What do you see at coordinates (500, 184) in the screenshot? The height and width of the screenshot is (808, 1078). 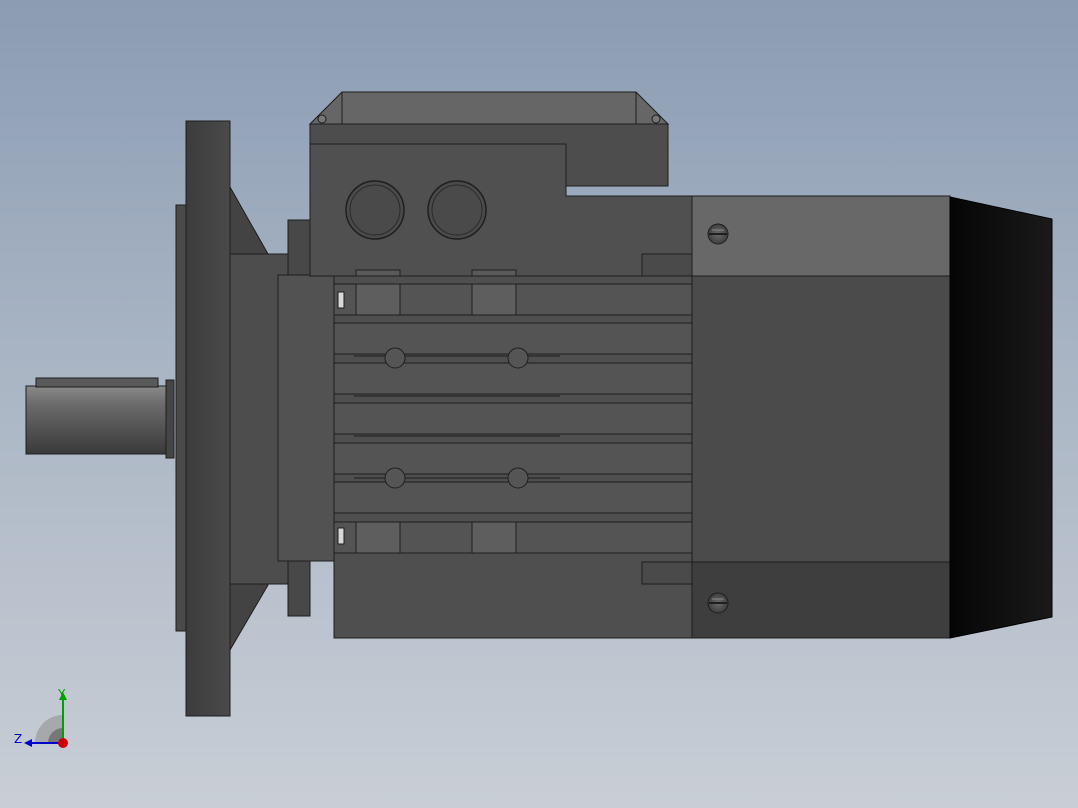 I see `terminal-box` at bounding box center [500, 184].